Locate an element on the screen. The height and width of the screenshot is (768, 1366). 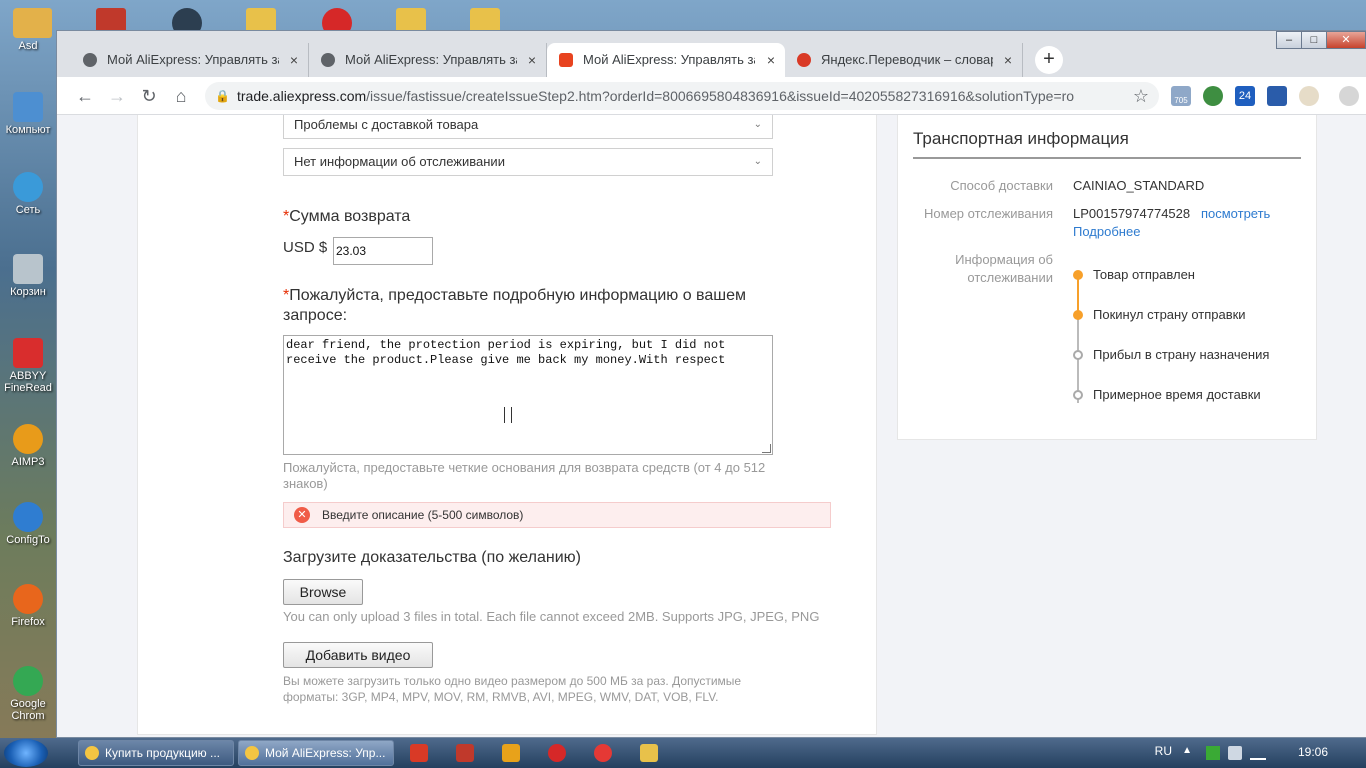
tracking-number-value: LP00157974774528 посмотреть Подробнее is located at coordinates (1172, 222).